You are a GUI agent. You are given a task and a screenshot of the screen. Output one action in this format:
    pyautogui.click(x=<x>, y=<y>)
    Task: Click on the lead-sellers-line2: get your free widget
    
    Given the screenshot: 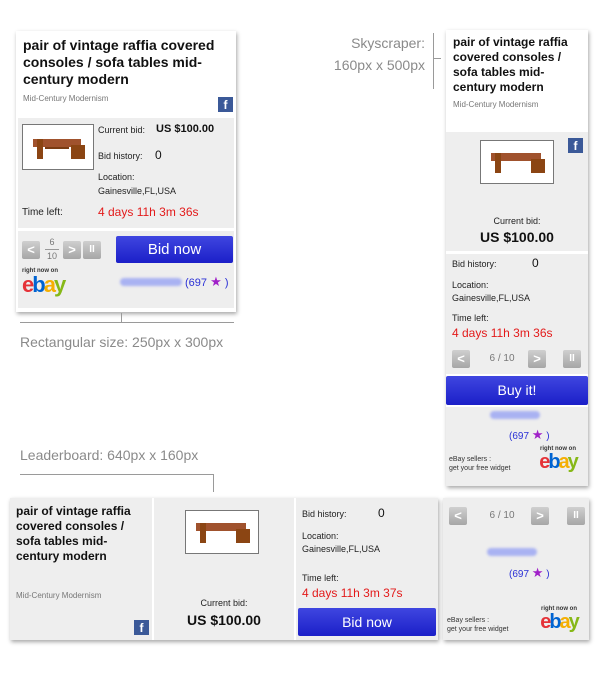 What is the action you would take?
    pyautogui.click(x=478, y=629)
    